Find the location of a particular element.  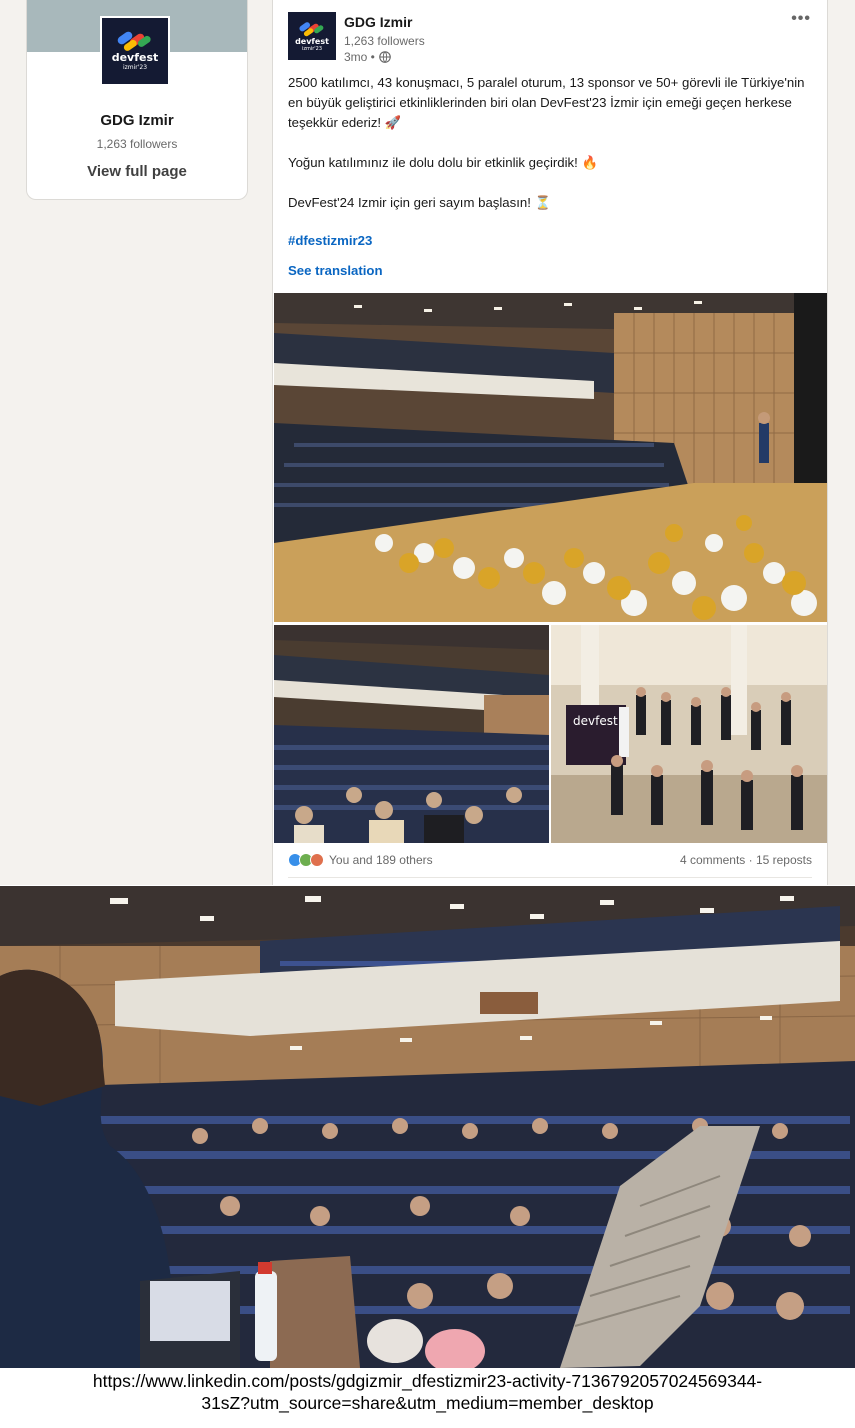

actor-followers: 1,263 followers is located at coordinates (384, 41).